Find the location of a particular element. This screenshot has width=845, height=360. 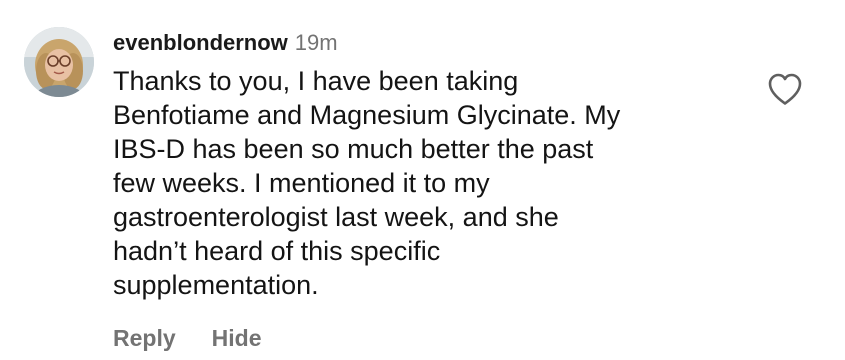

avatar is located at coordinates (59, 62).